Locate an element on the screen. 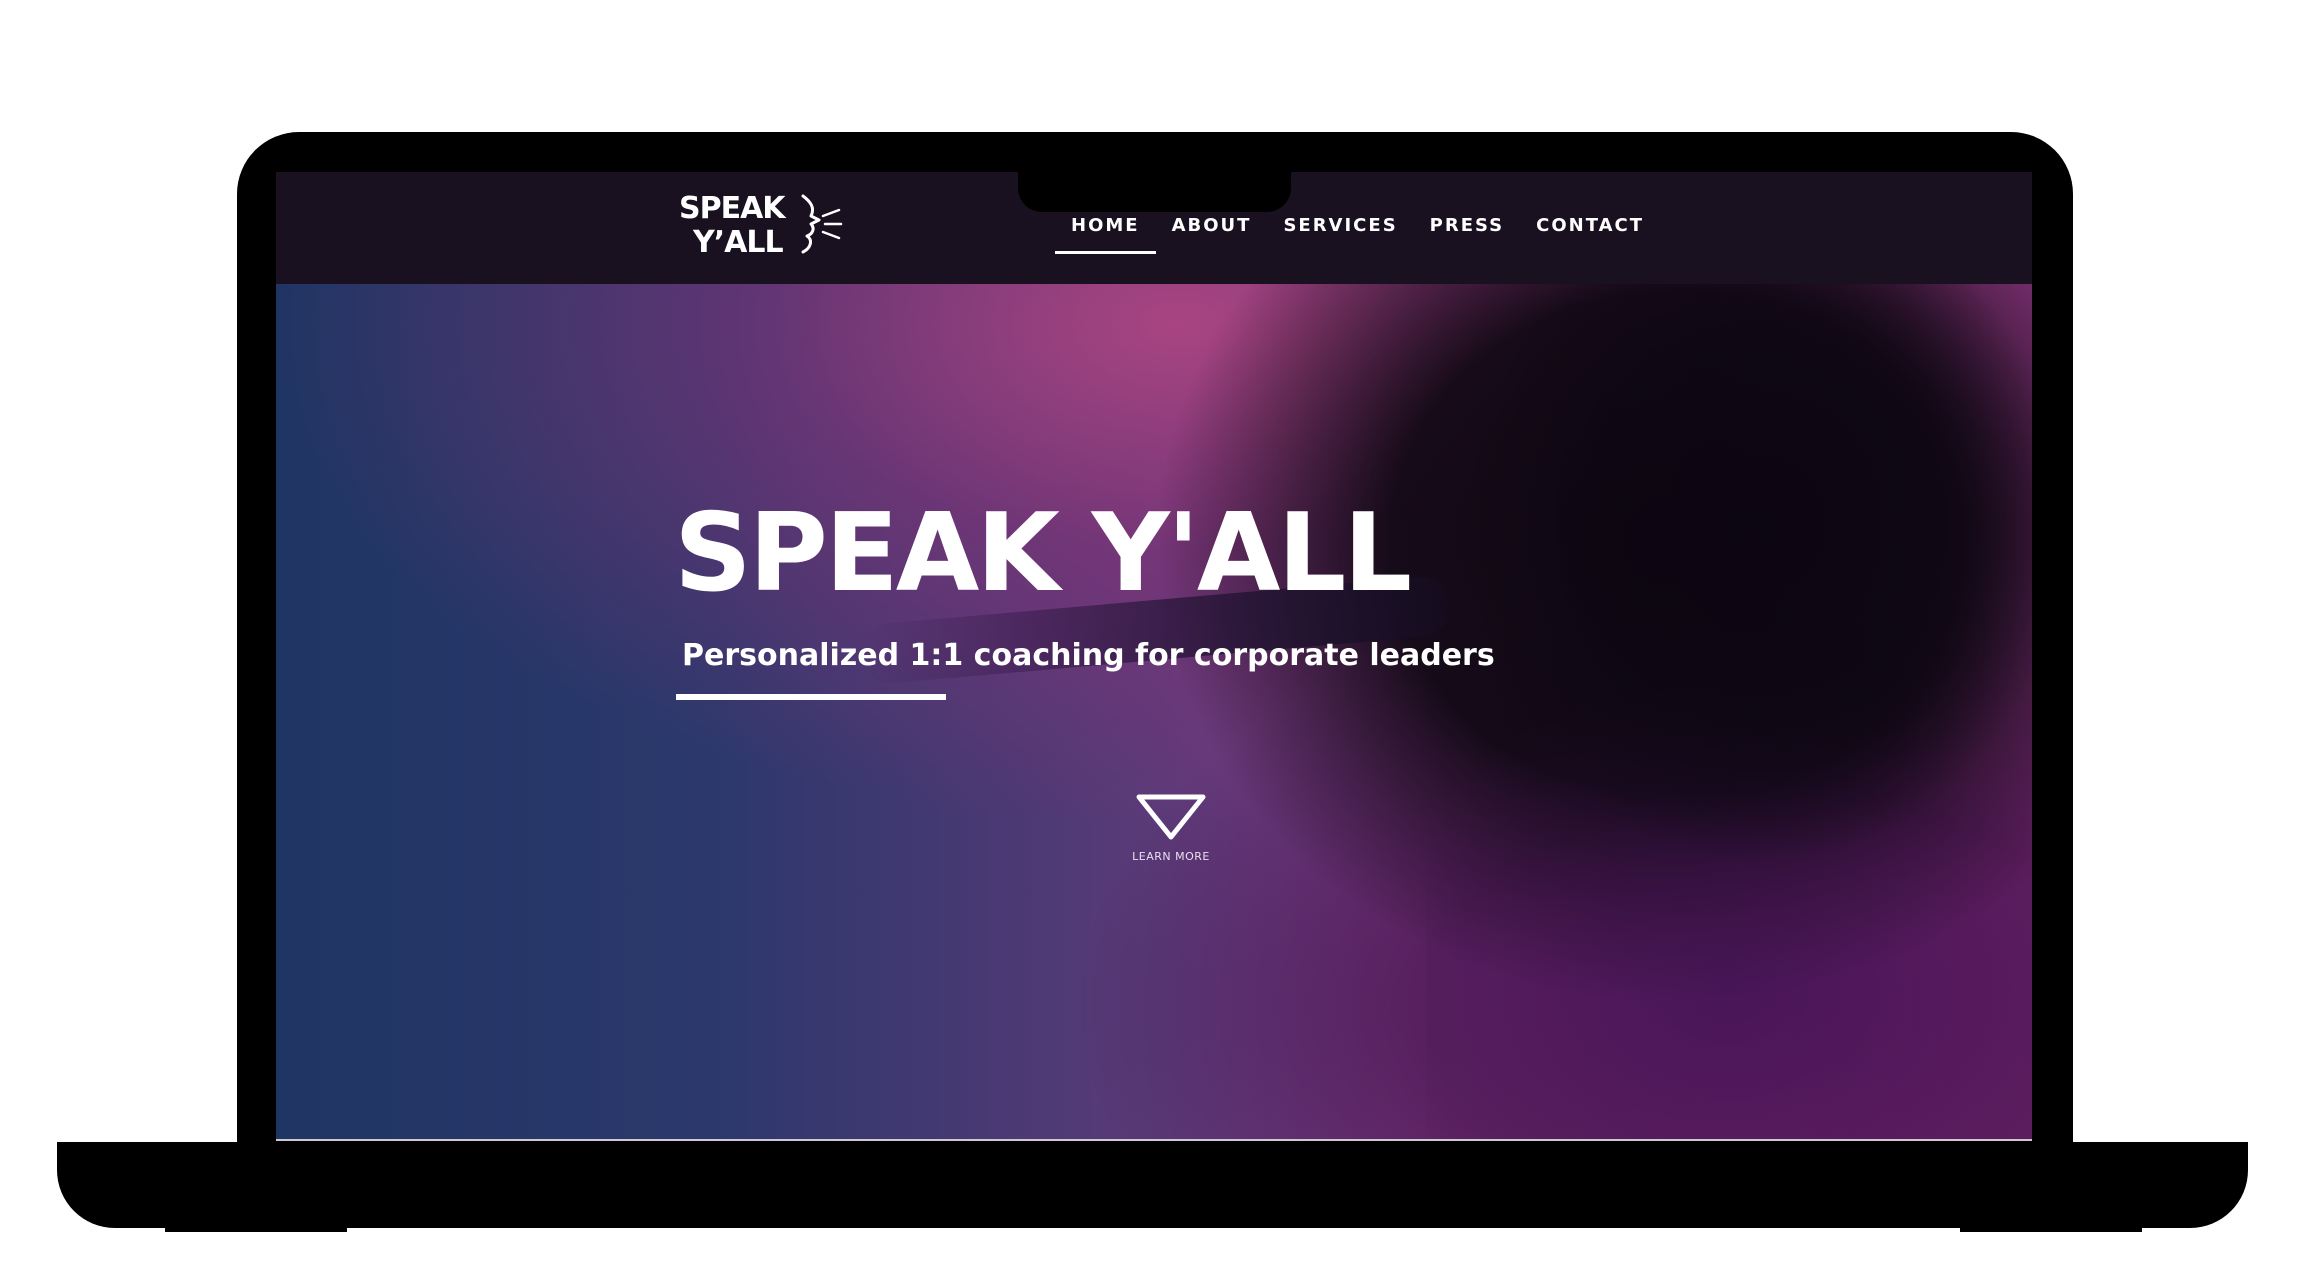  camera-notch is located at coordinates (1154, 192).